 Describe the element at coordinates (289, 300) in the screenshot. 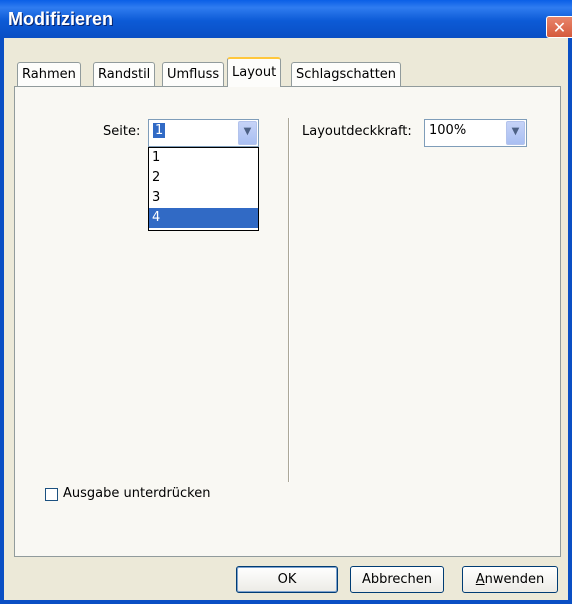

I see `column-divider` at that location.